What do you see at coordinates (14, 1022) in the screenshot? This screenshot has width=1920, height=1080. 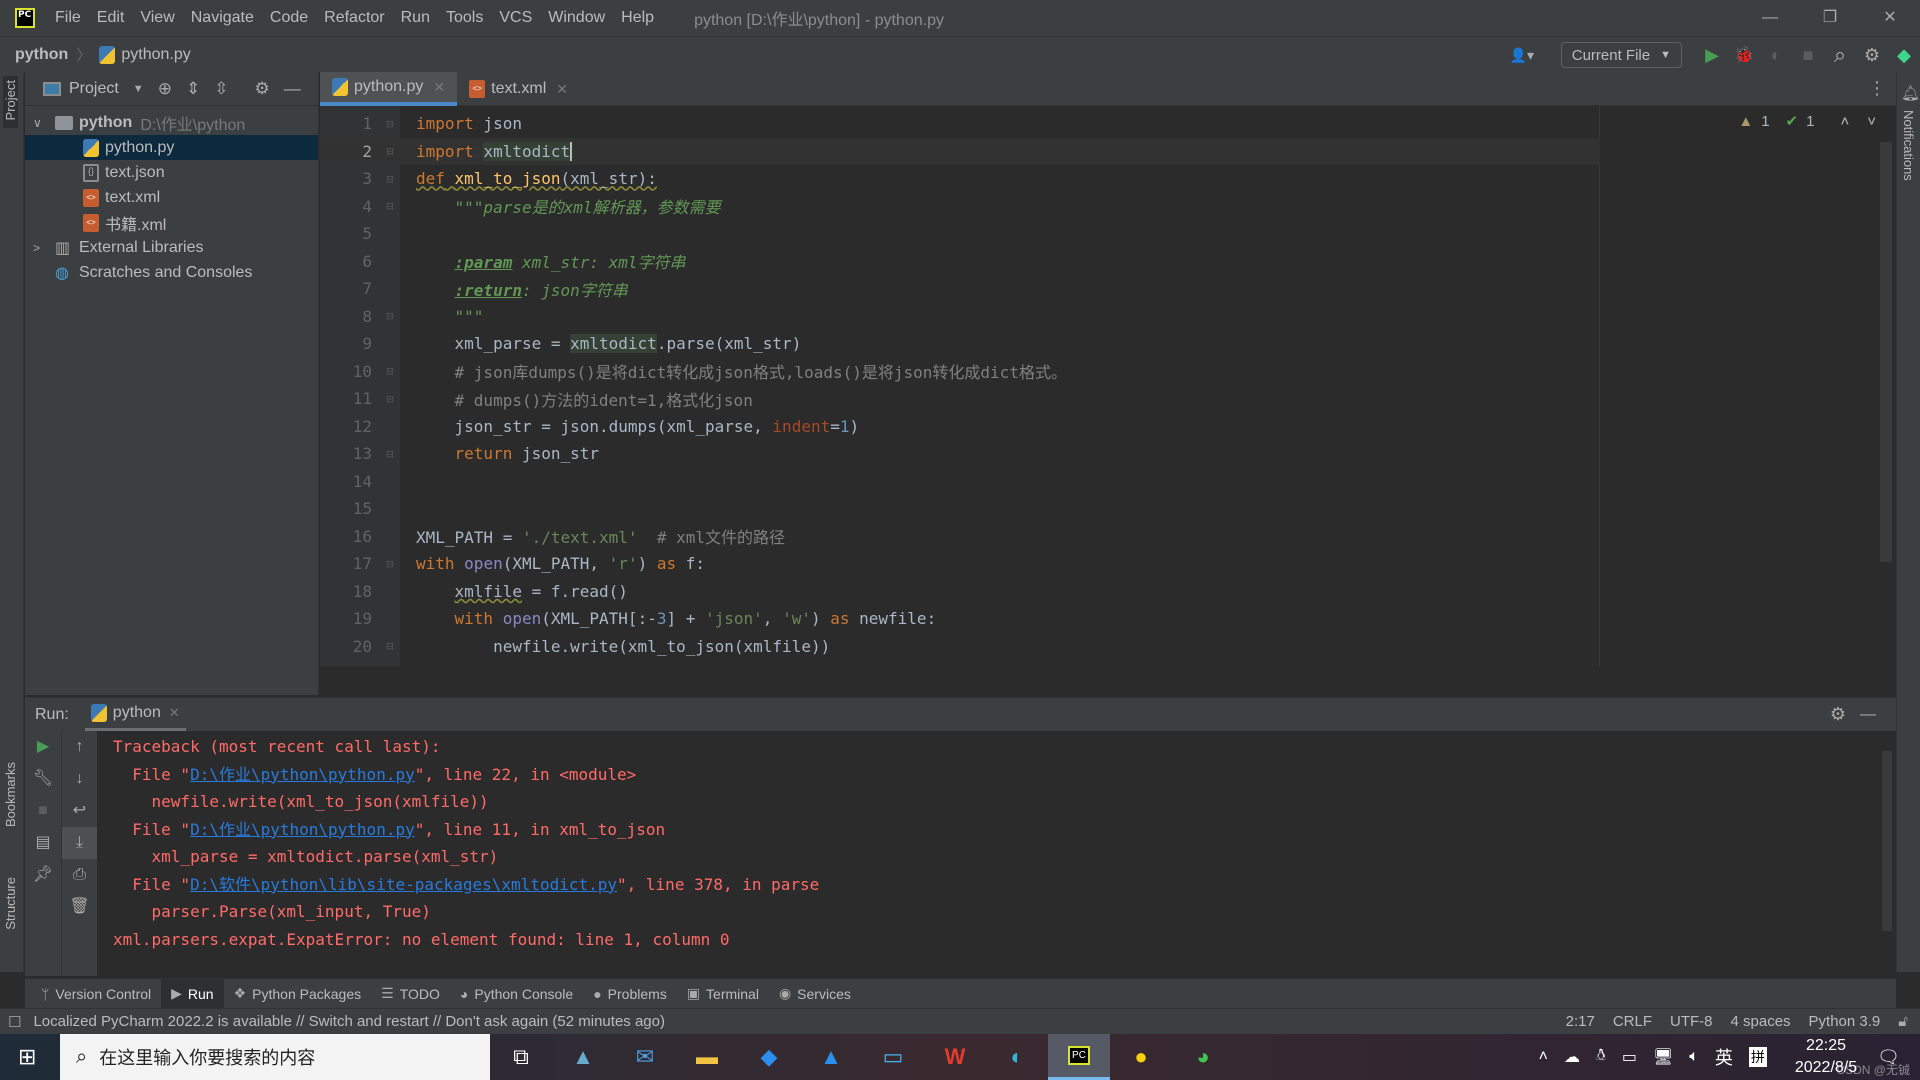 I see `status-layout-icon: ☐` at bounding box center [14, 1022].